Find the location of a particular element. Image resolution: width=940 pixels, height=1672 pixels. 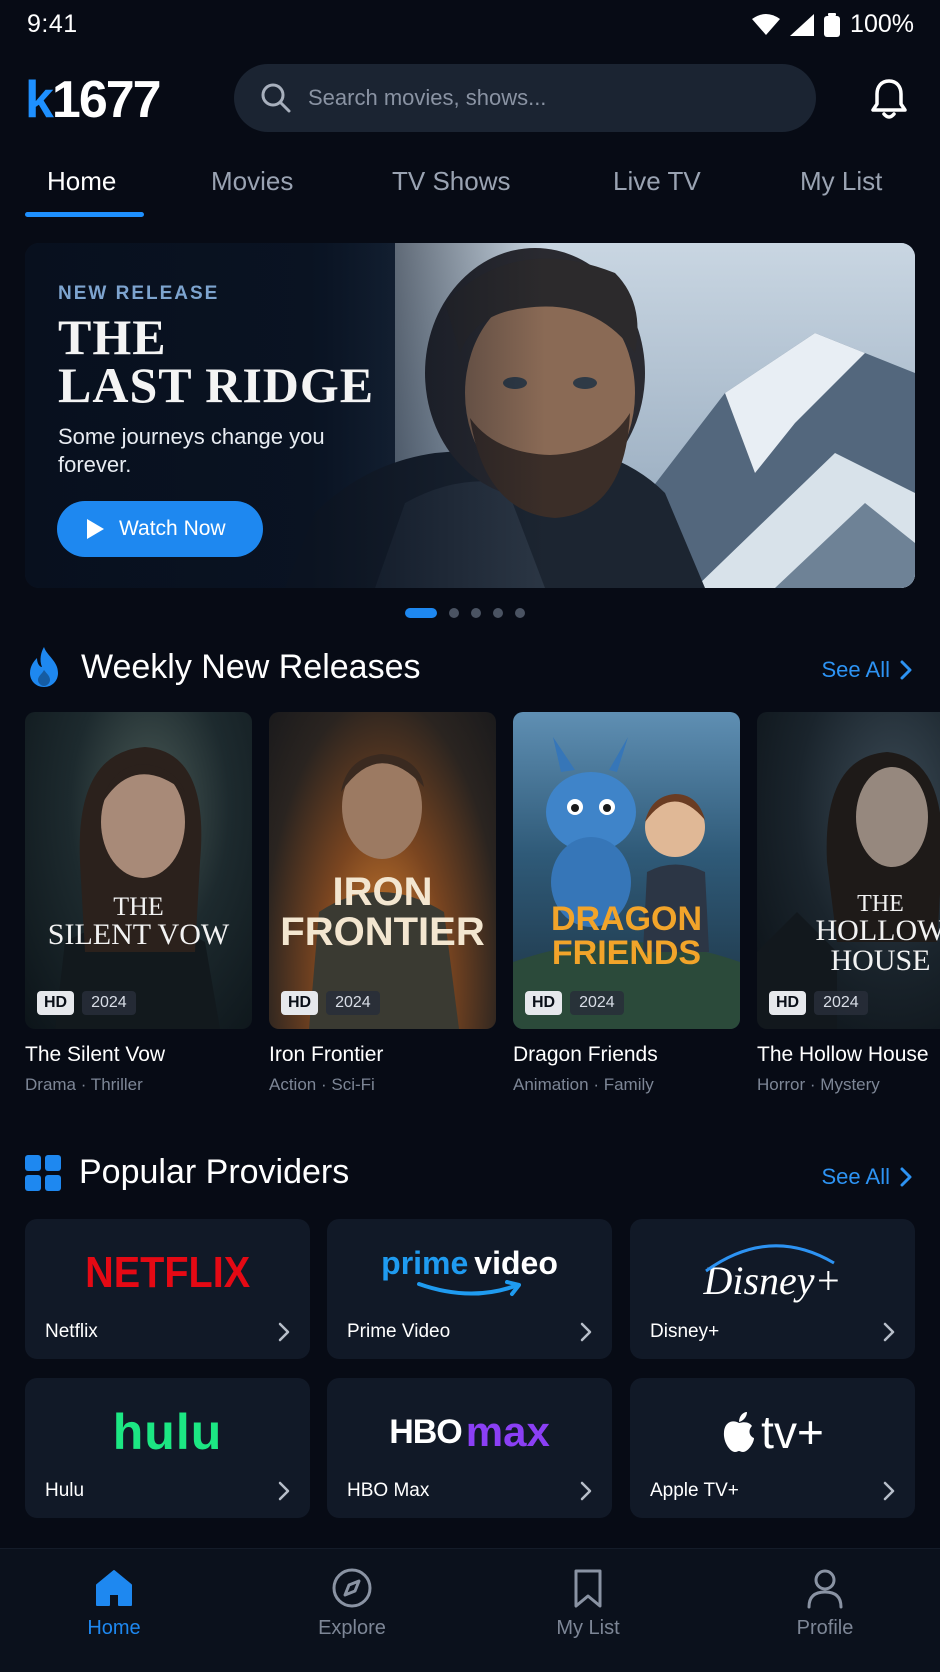

nav-my-list: My List is located at coordinates (588, 1603).